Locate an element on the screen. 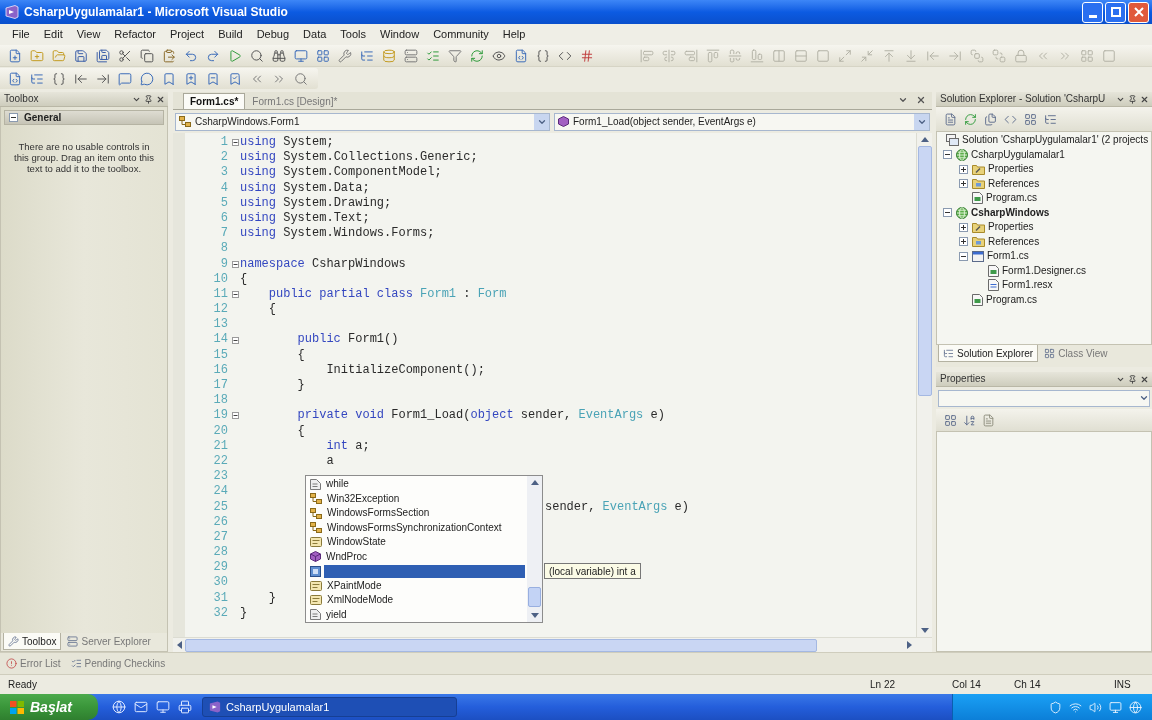 The image size is (1152, 720). menu-item: Tools is located at coordinates (353, 34).